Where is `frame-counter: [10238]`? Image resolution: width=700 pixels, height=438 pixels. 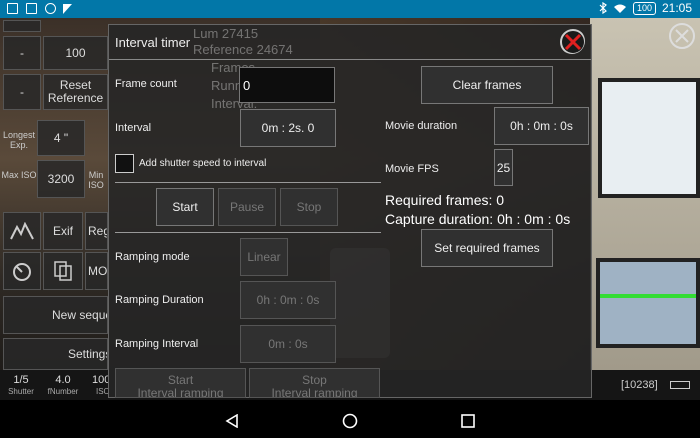
frame-counter: [10238] is located at coordinates (639, 385).